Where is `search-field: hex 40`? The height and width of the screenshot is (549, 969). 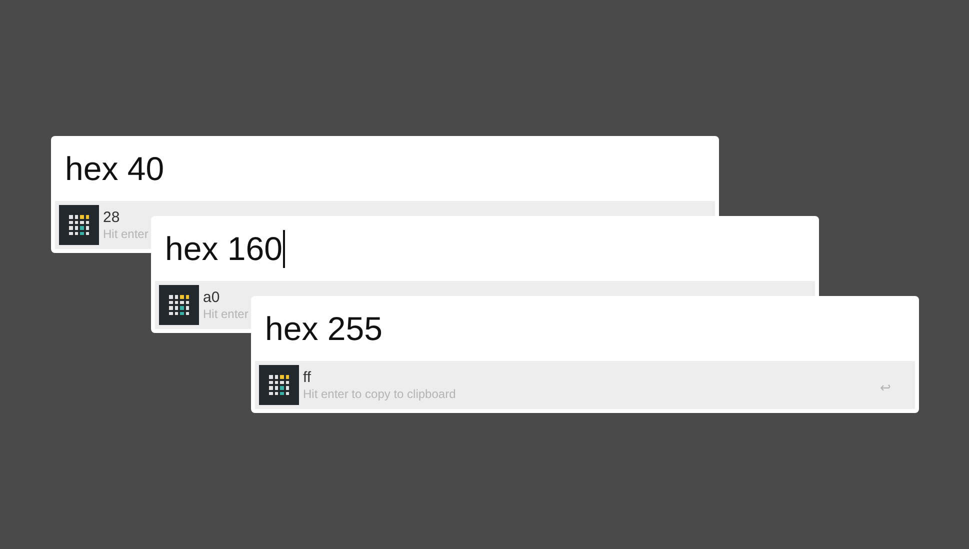
search-field: hex 40 is located at coordinates (114, 168).